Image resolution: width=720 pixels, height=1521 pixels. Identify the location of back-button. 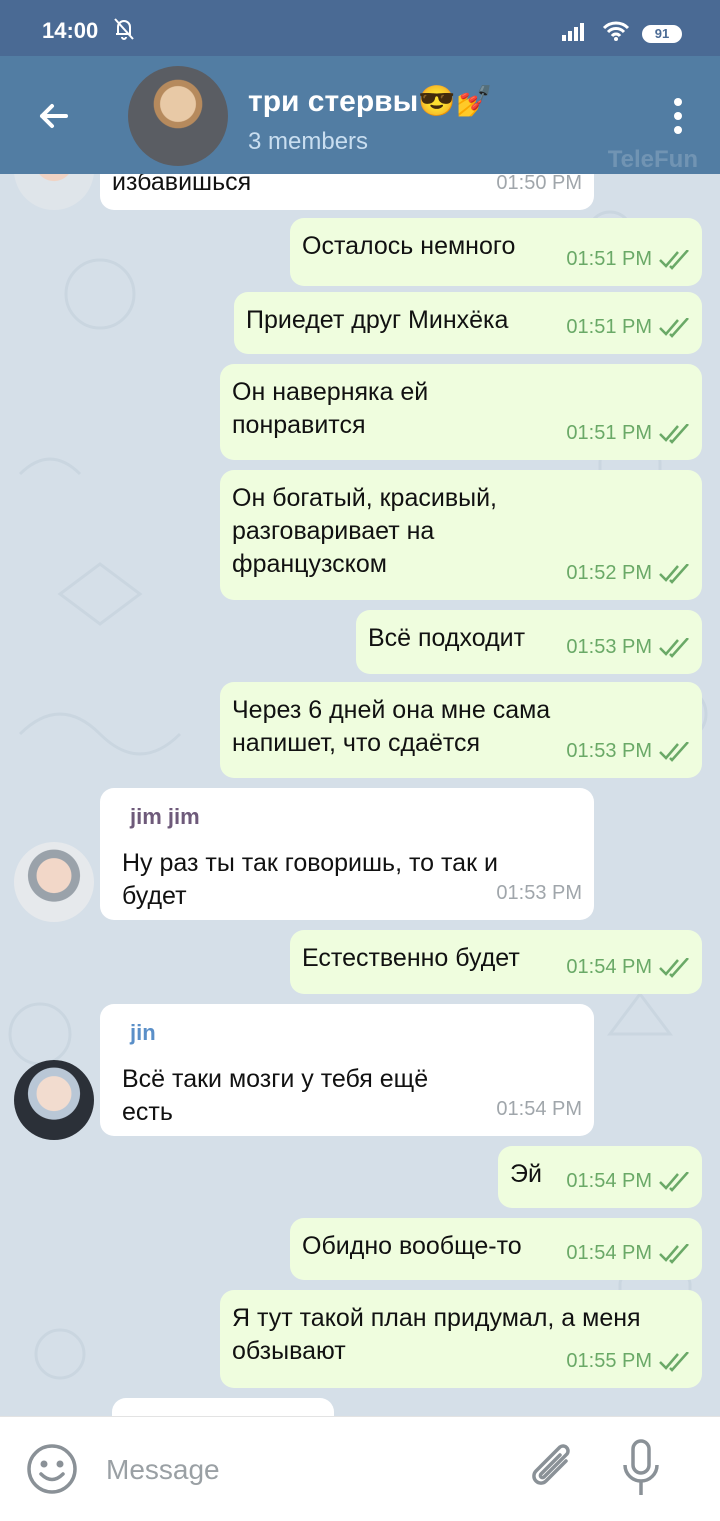
(54, 116).